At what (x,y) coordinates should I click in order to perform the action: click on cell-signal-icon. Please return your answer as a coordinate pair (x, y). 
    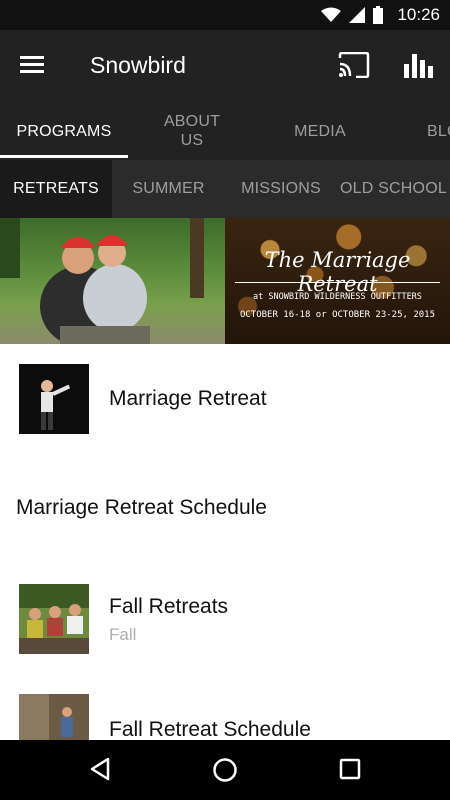
    Looking at the image, I should click on (357, 15).